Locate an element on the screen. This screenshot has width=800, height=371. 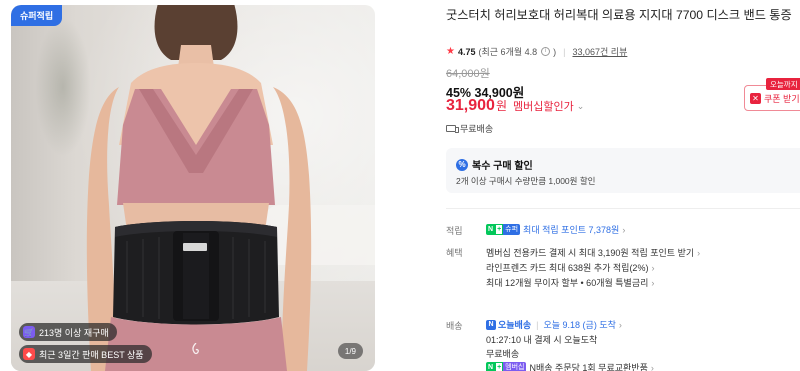
truck-icon is located at coordinates (452, 129).